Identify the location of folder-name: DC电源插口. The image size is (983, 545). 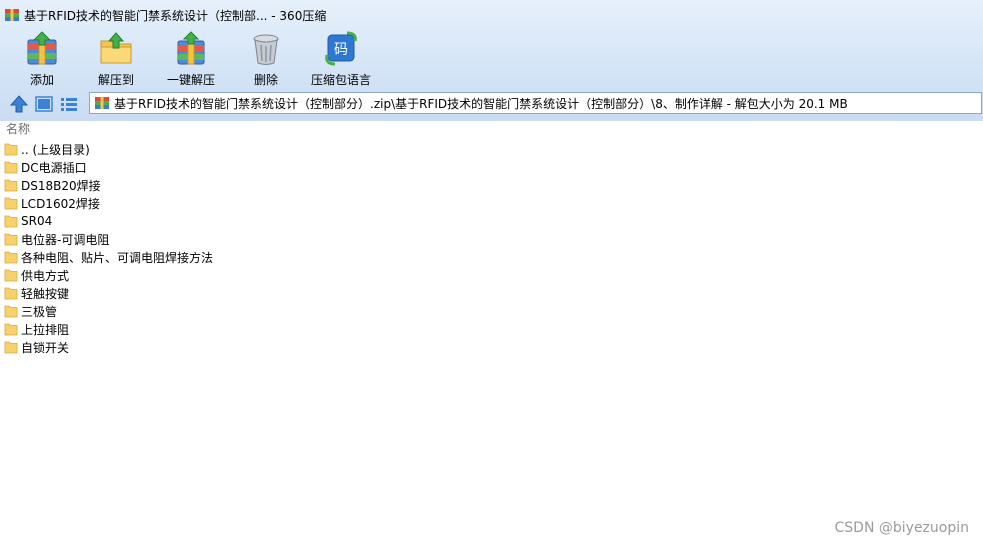
(54, 167).